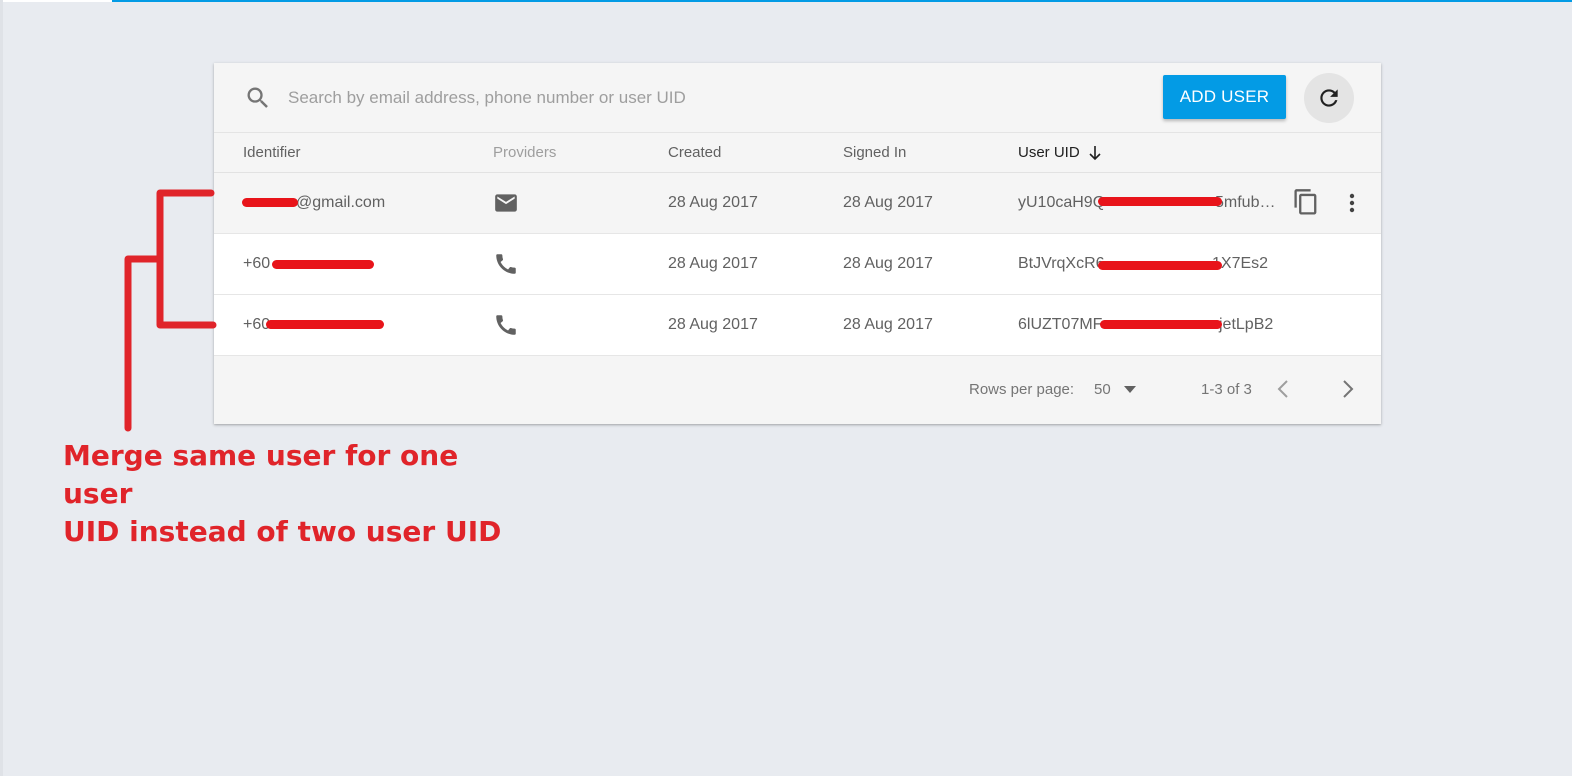  I want to click on uid-cell: BtJVrqXcR6, so click(1061, 263).